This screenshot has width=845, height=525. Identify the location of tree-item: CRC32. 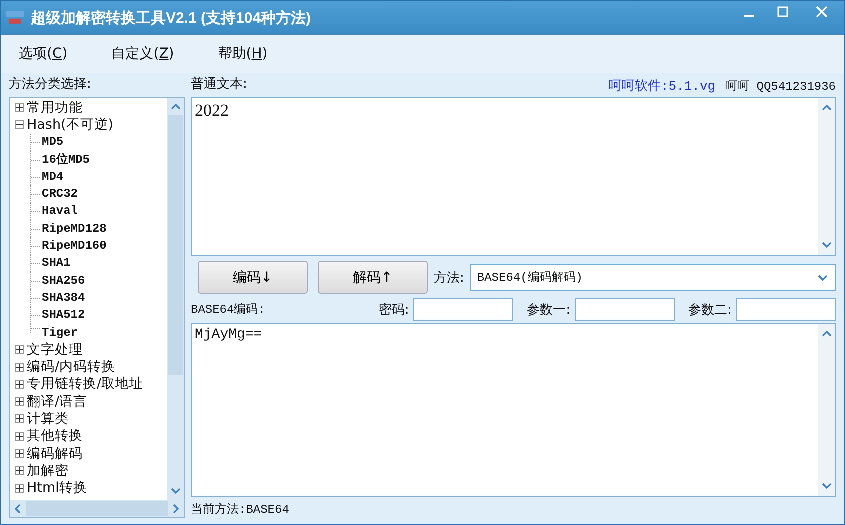
(60, 194).